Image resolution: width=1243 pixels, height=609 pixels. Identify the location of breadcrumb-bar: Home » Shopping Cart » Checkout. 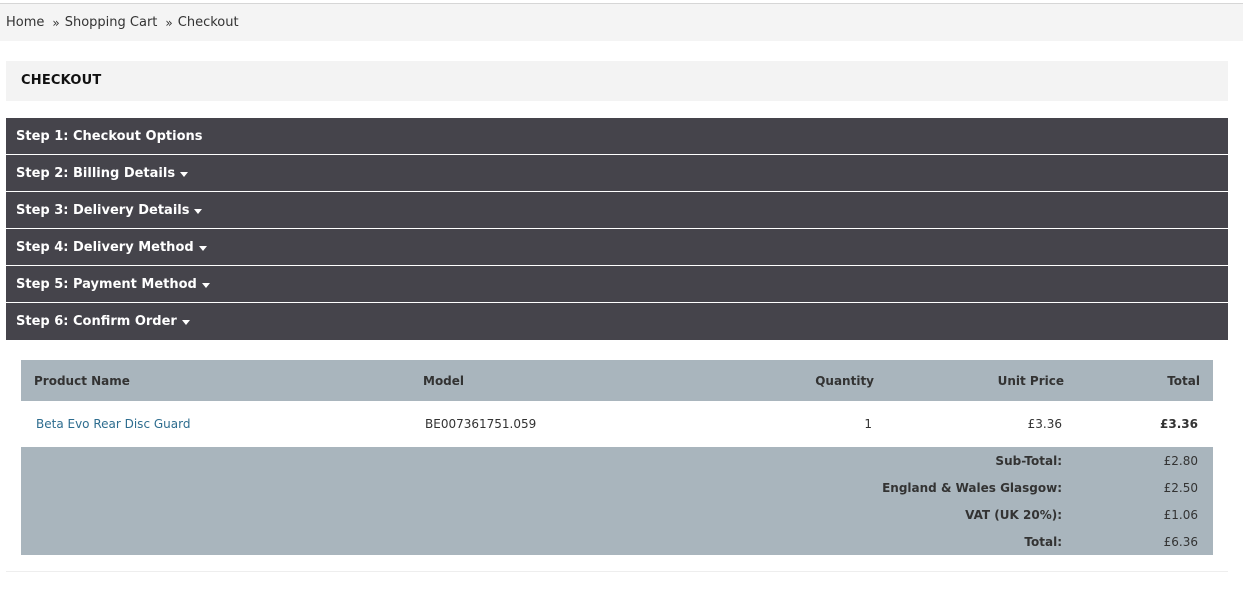
(621, 22).